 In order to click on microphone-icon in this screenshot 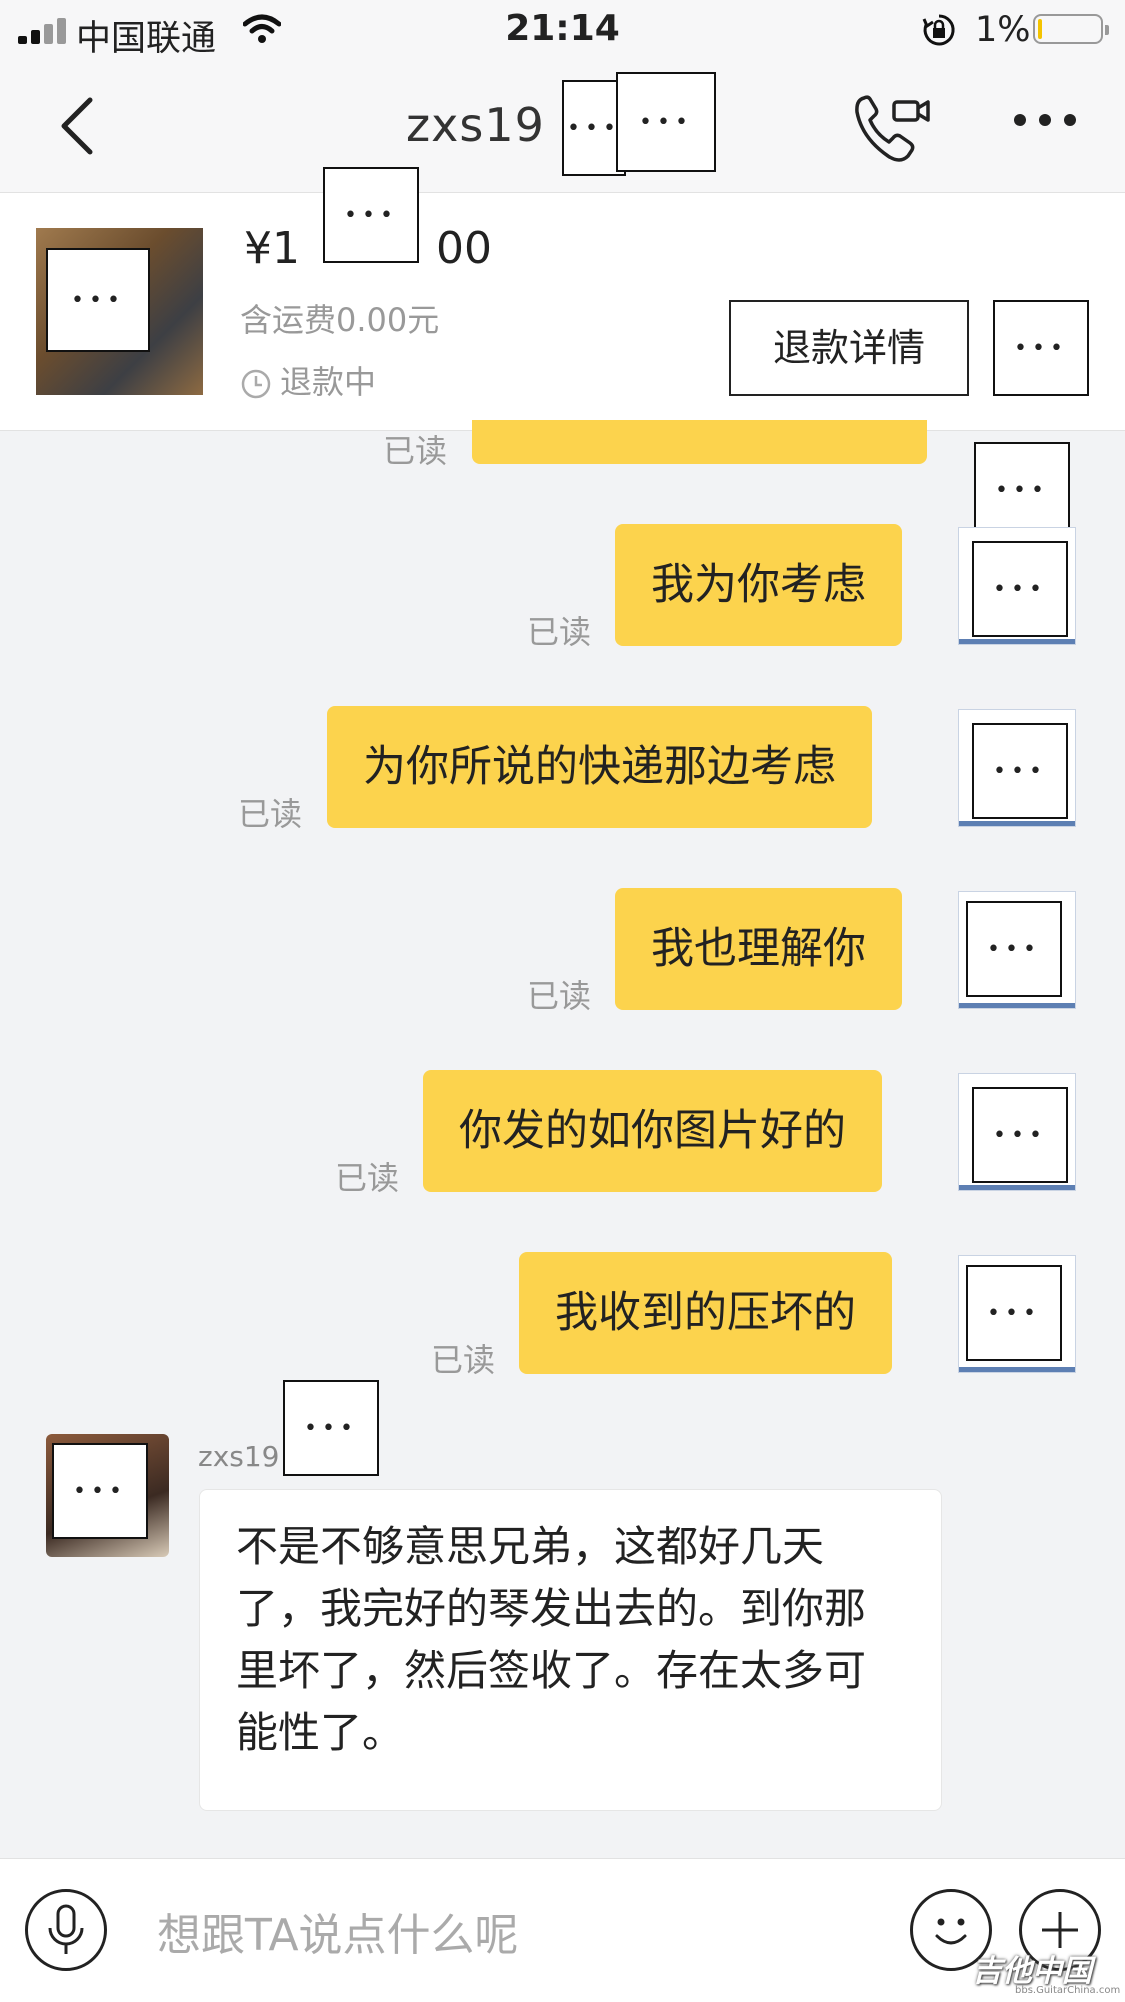, I will do `click(66, 1929)`.